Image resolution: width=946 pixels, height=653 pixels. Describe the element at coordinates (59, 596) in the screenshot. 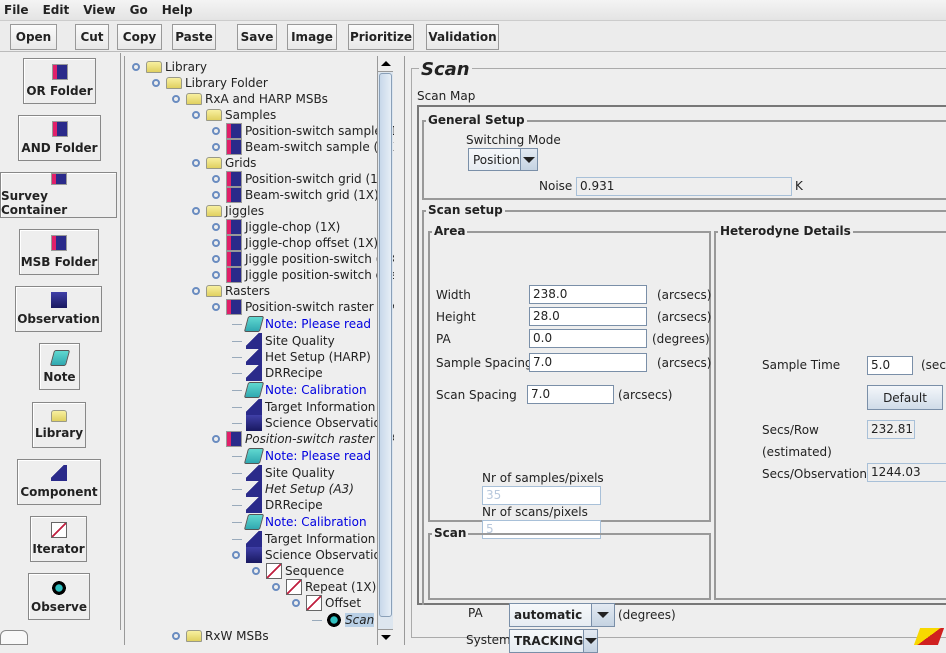

I see `observe-palette-button: Observe` at that location.